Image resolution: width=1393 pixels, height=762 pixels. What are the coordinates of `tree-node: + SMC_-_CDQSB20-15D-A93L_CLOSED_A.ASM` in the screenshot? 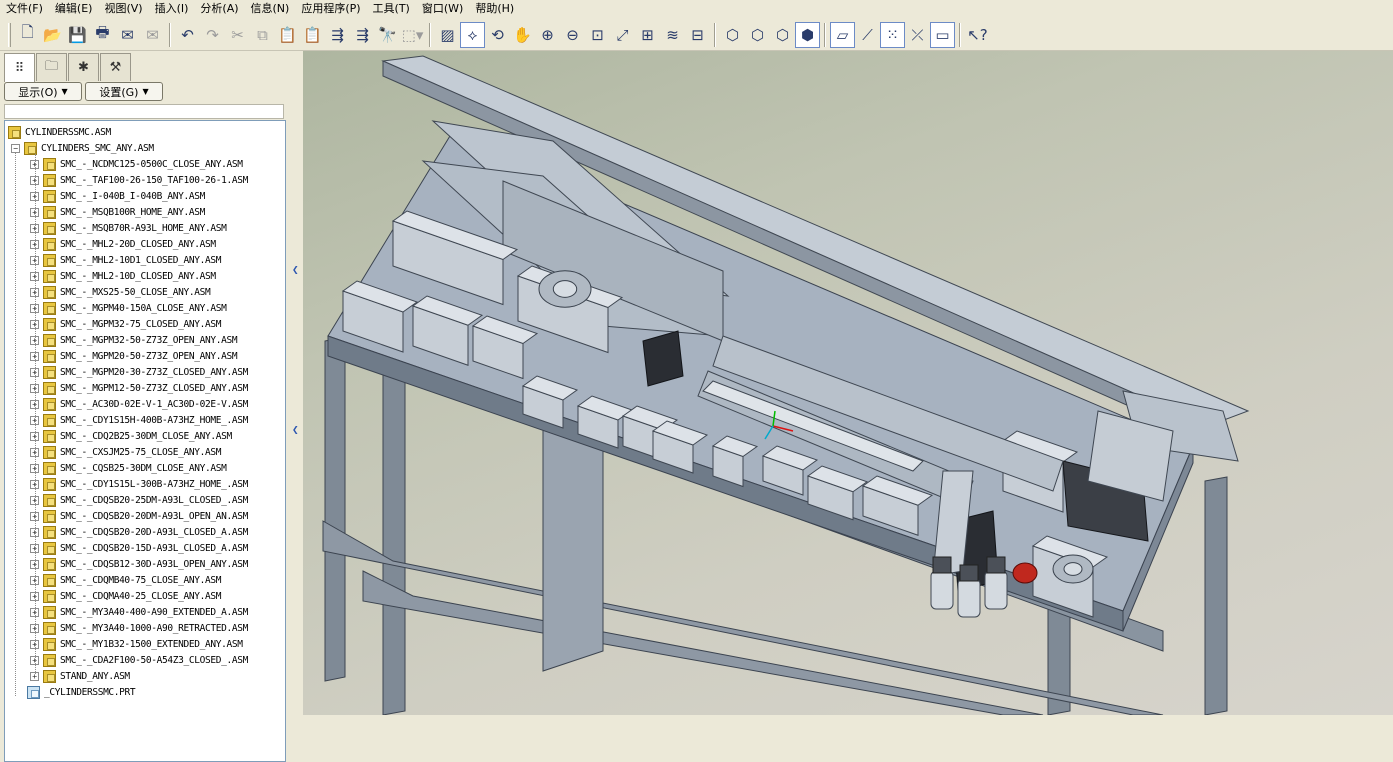 It's located at (139, 548).